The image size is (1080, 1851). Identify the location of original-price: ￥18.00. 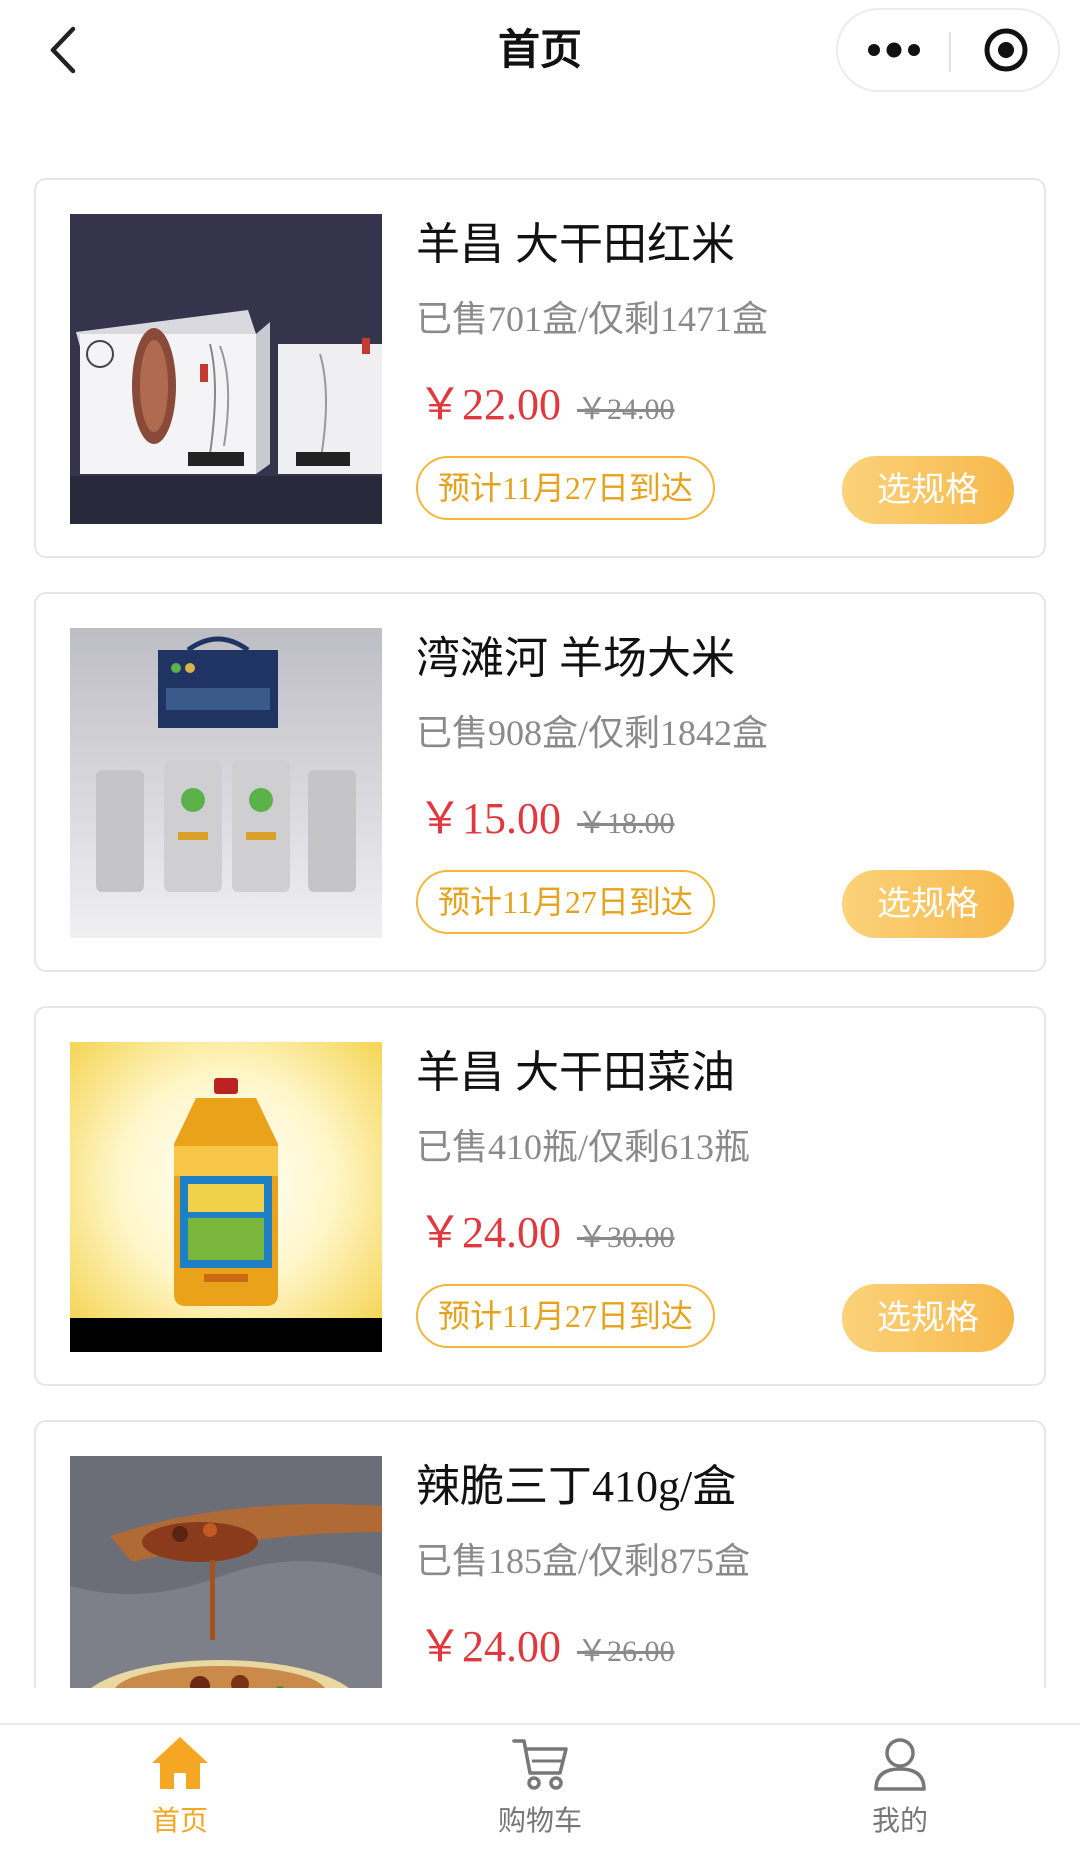
(626, 823).